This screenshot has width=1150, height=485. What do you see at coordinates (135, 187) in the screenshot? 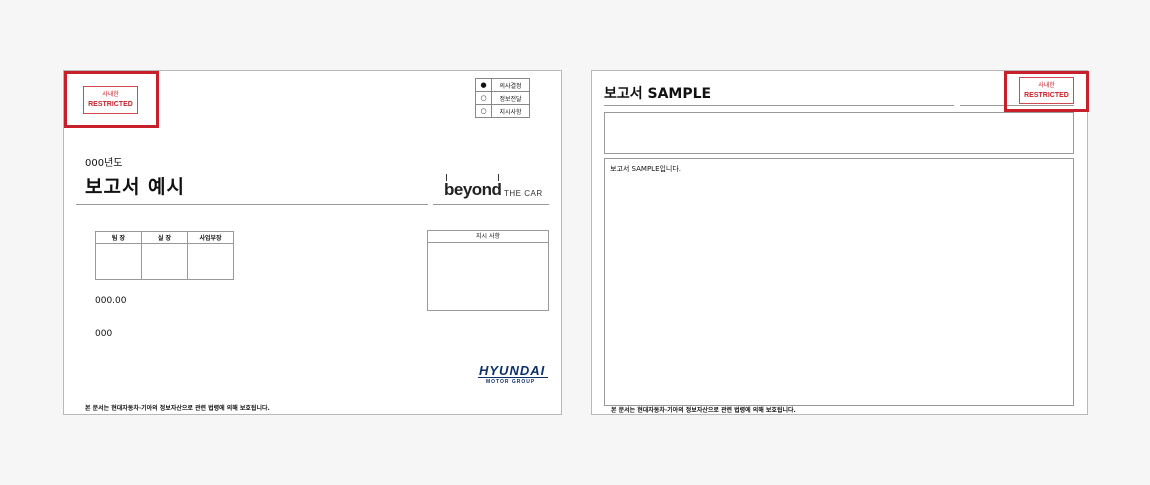
I see `page-title: 보고서 예시` at bounding box center [135, 187].